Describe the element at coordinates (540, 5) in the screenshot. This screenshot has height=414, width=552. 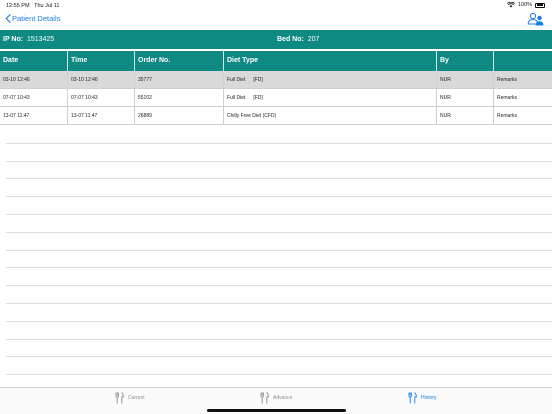
I see `battery-icon` at that location.